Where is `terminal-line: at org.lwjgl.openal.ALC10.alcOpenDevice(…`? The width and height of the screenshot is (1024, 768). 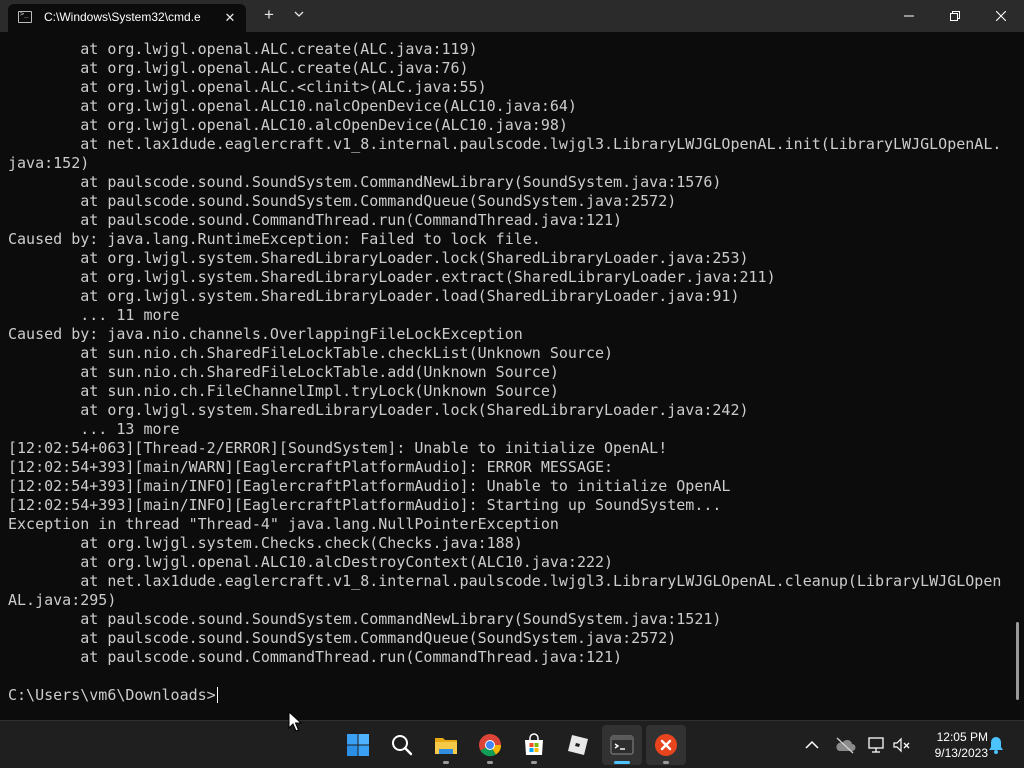 terminal-line: at org.lwjgl.openal.ALC10.alcOpenDevice(… is located at coordinates (288, 125).